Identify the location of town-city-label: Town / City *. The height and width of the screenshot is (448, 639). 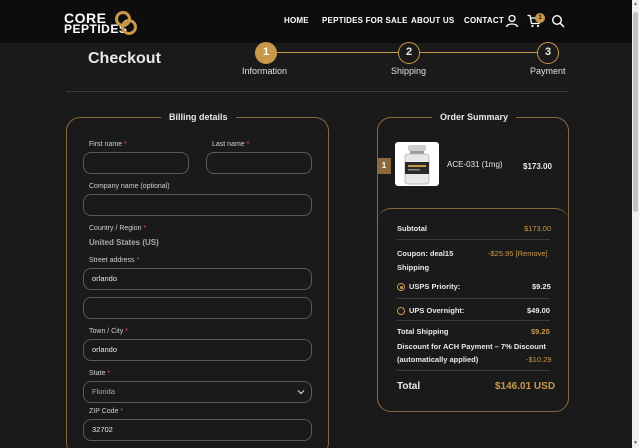
(108, 331).